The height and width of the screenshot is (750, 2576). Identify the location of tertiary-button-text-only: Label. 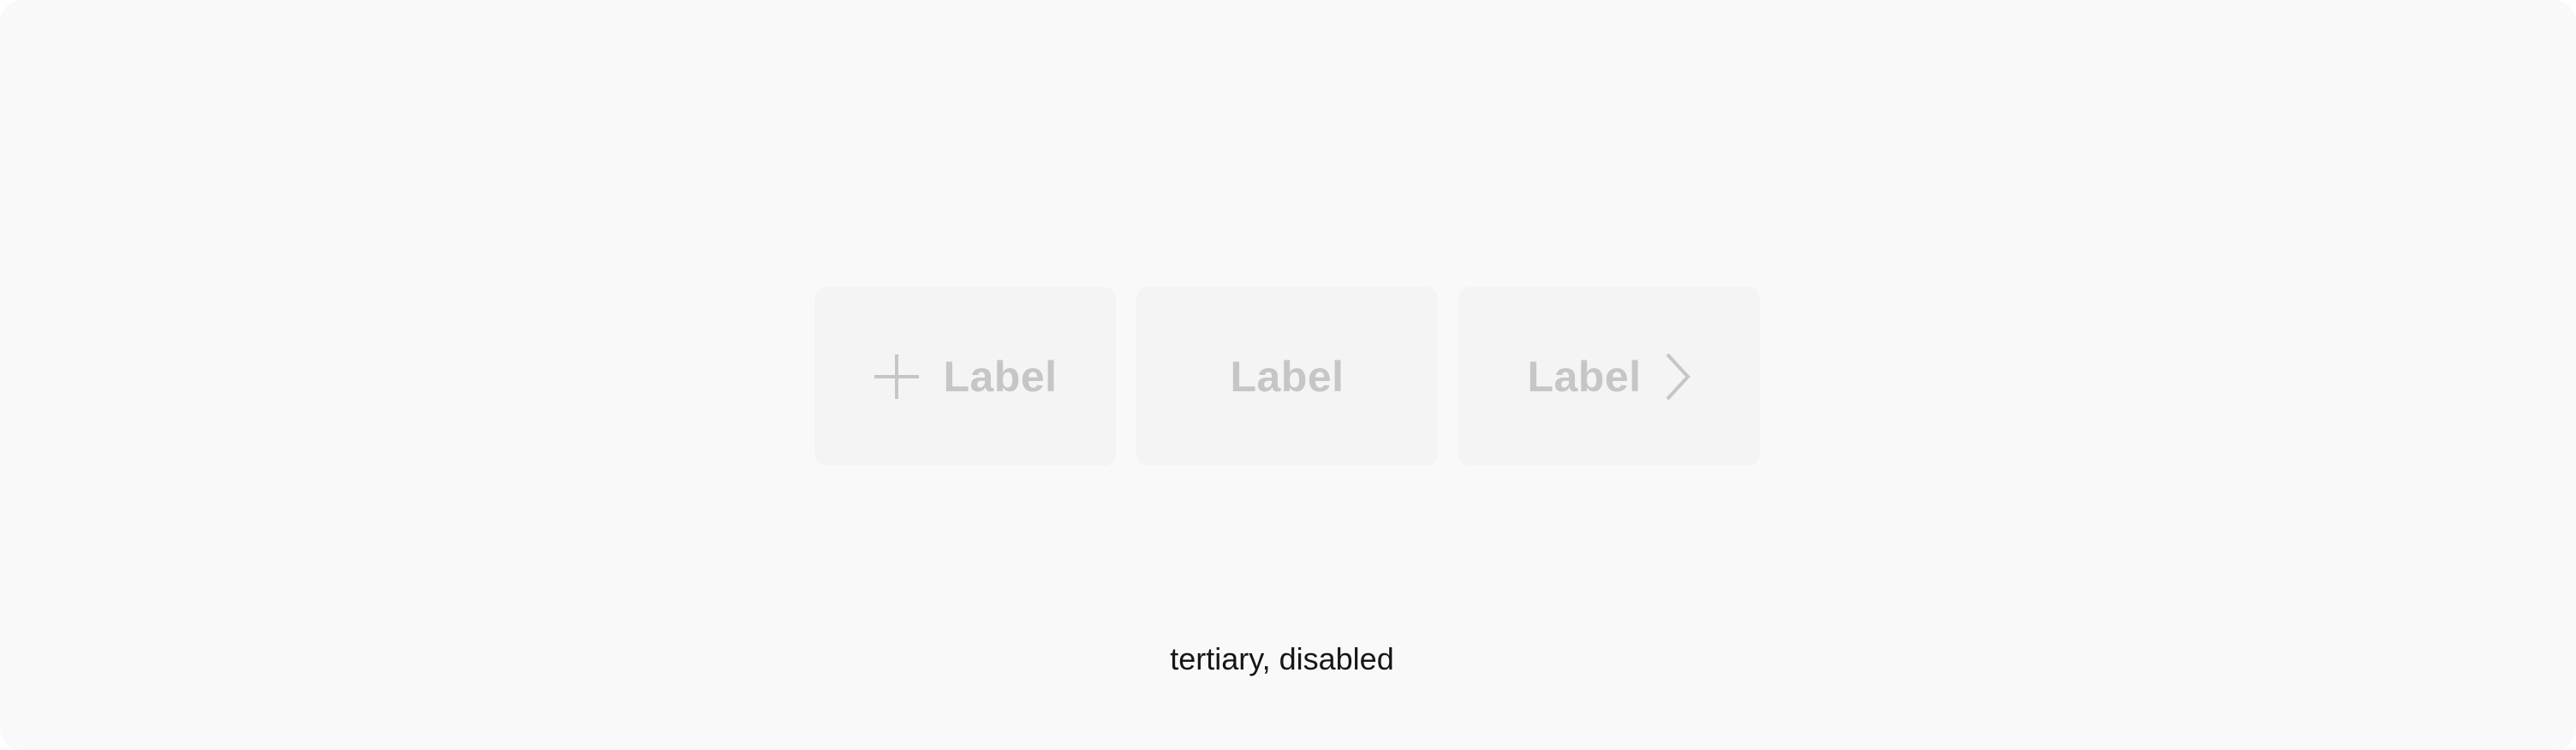
(1287, 376).